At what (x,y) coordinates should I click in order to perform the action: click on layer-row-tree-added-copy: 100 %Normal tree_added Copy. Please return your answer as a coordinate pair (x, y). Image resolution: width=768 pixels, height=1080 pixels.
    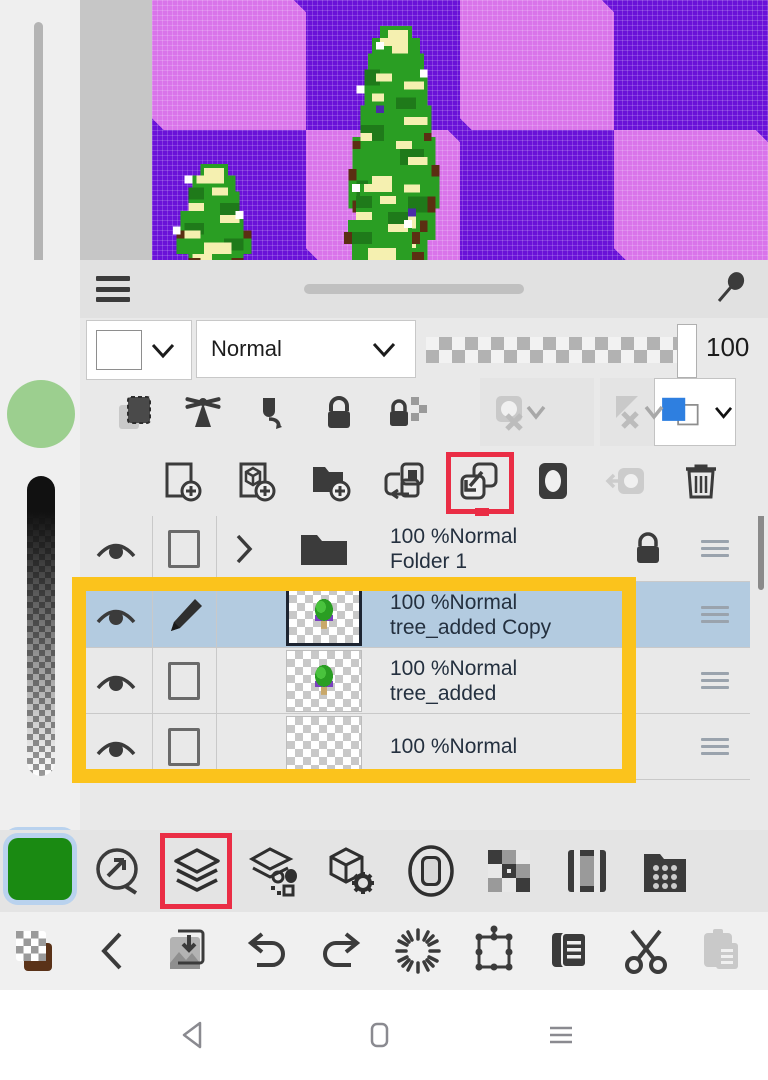
    Looking at the image, I should click on (415, 615).